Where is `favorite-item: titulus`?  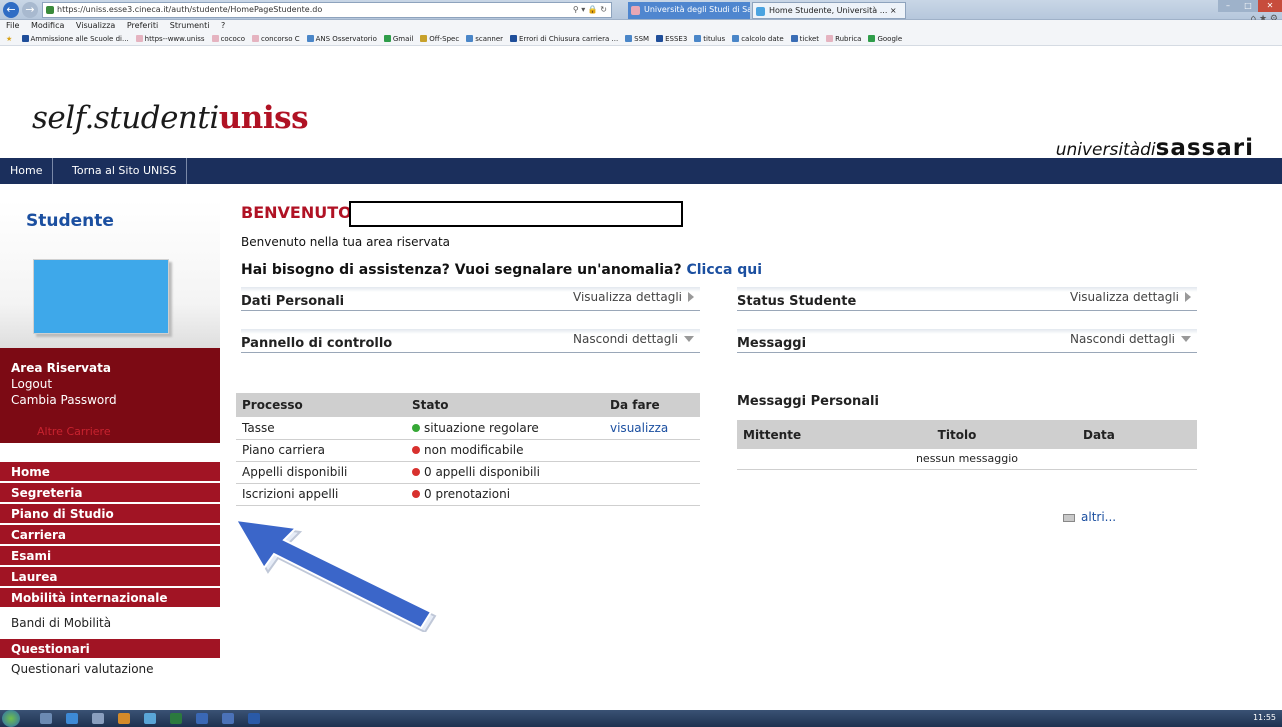 favorite-item: titulus is located at coordinates (710, 38).